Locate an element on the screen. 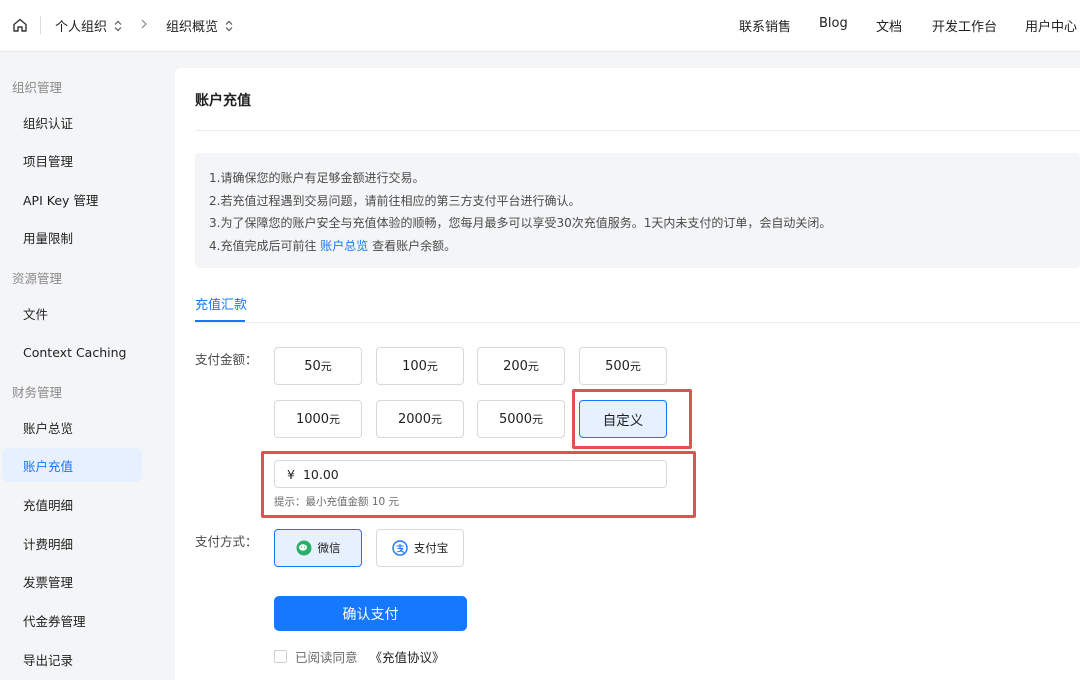 This screenshot has height=680, width=1080. org-switcher: 个人组织 is located at coordinates (89, 25).